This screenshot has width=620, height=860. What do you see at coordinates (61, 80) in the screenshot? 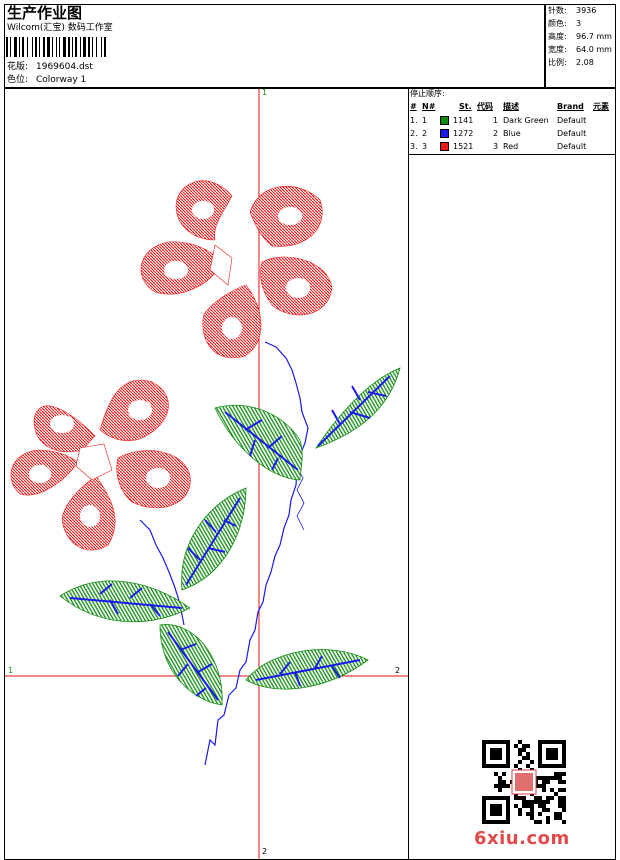
I see `colorway-value: Colorway 1` at bounding box center [61, 80].